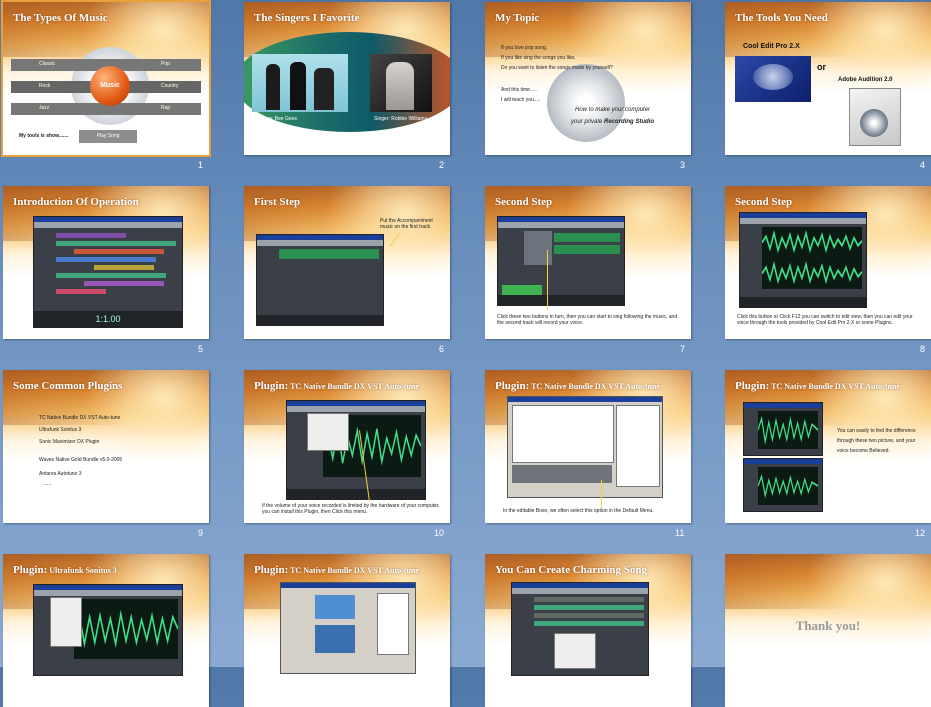 Image resolution: width=931 pixels, height=707 pixels. I want to click on slide-number: 9, so click(201, 533).